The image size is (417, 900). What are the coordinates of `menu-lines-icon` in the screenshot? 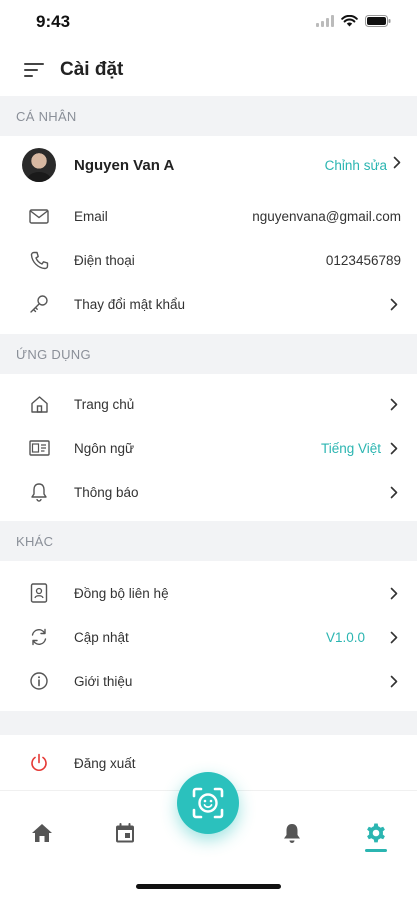 It's located at (34, 70).